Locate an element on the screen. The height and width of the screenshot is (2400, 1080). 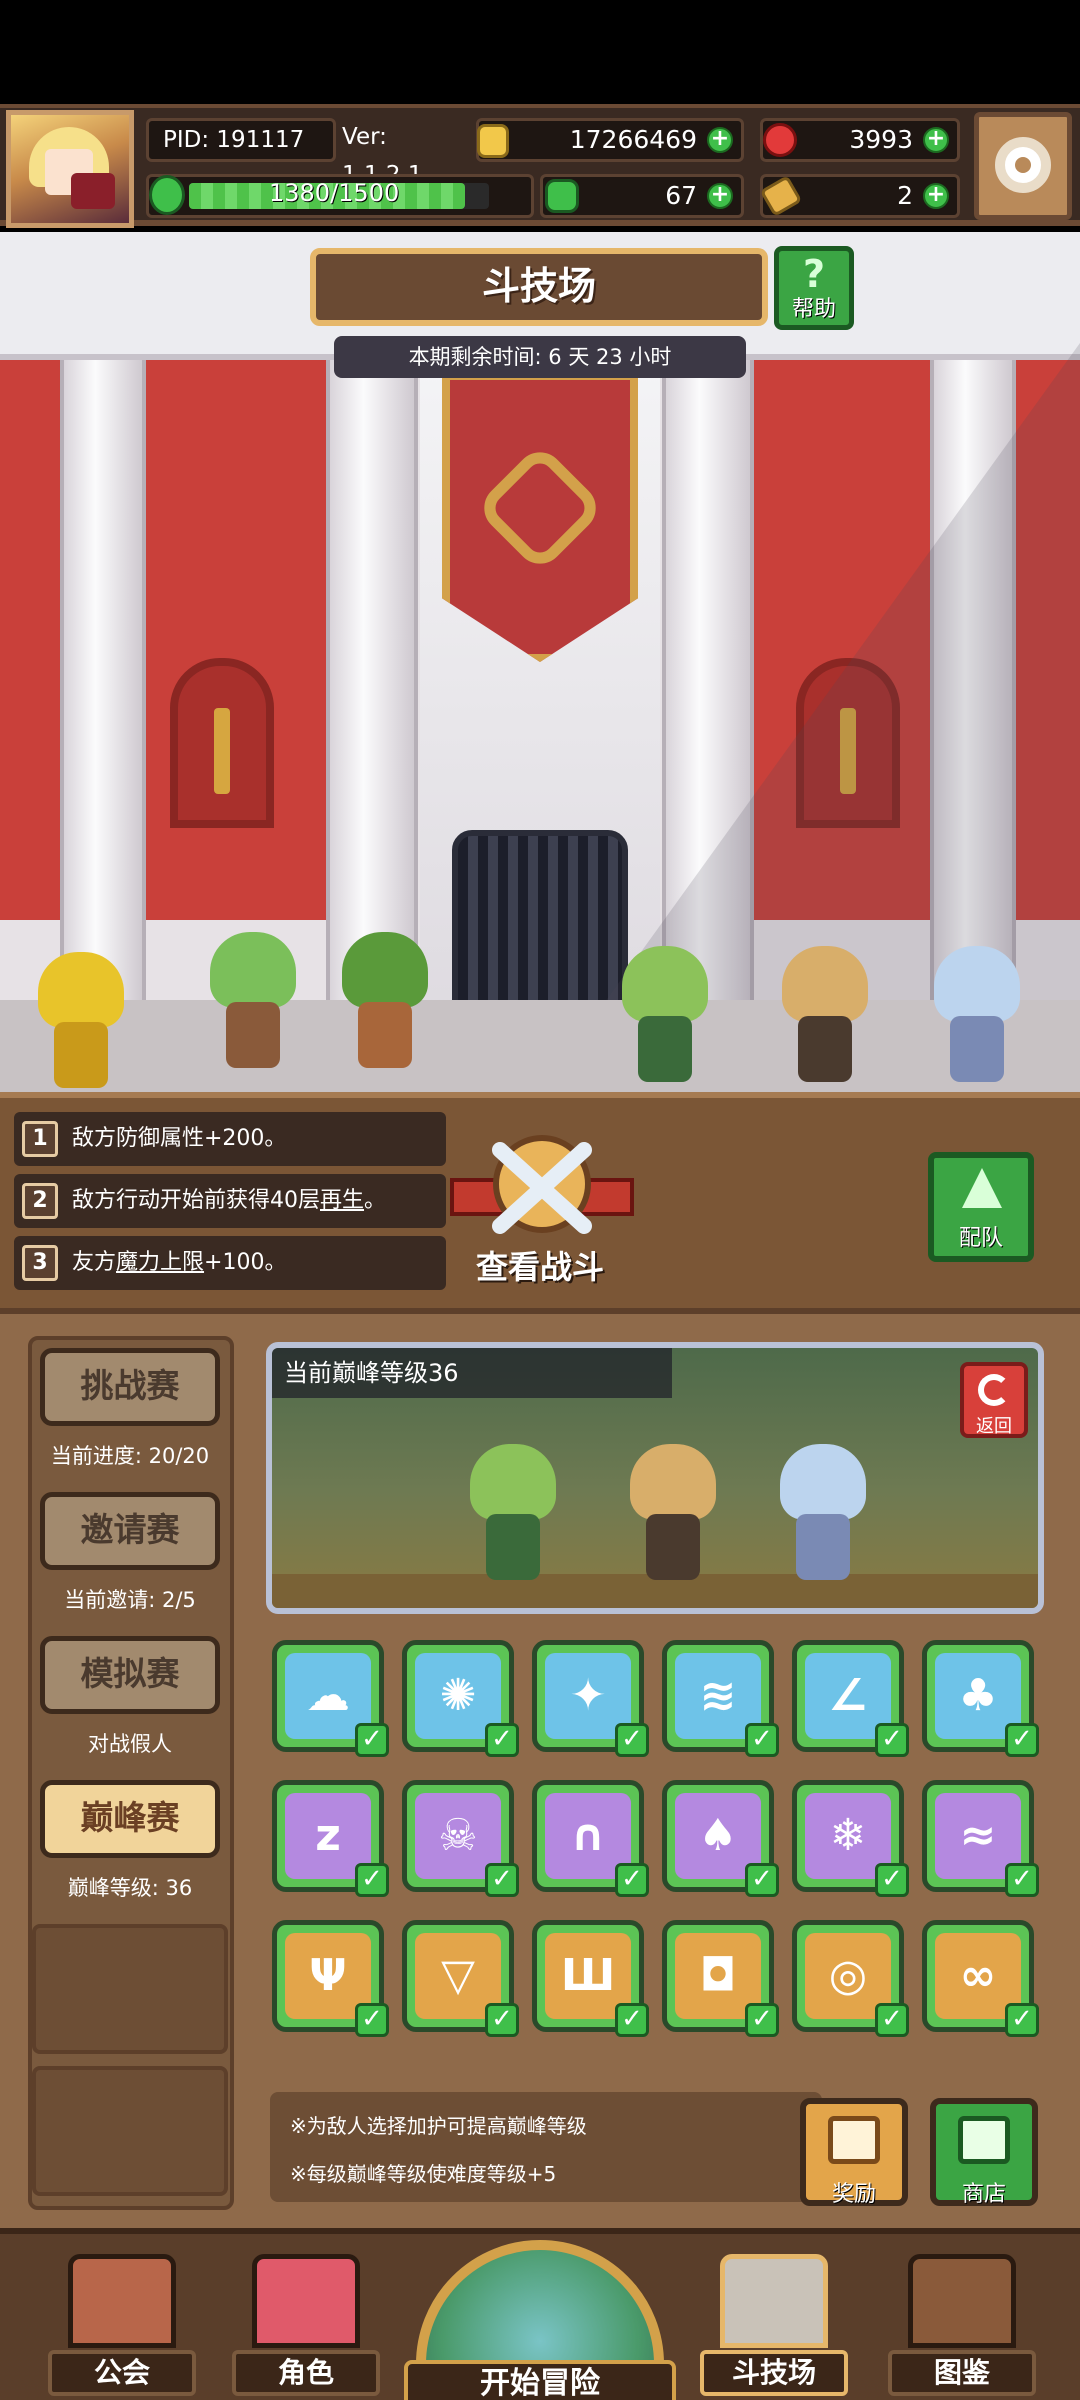
nav-codex: 图鉴 is located at coordinates (962, 2321).